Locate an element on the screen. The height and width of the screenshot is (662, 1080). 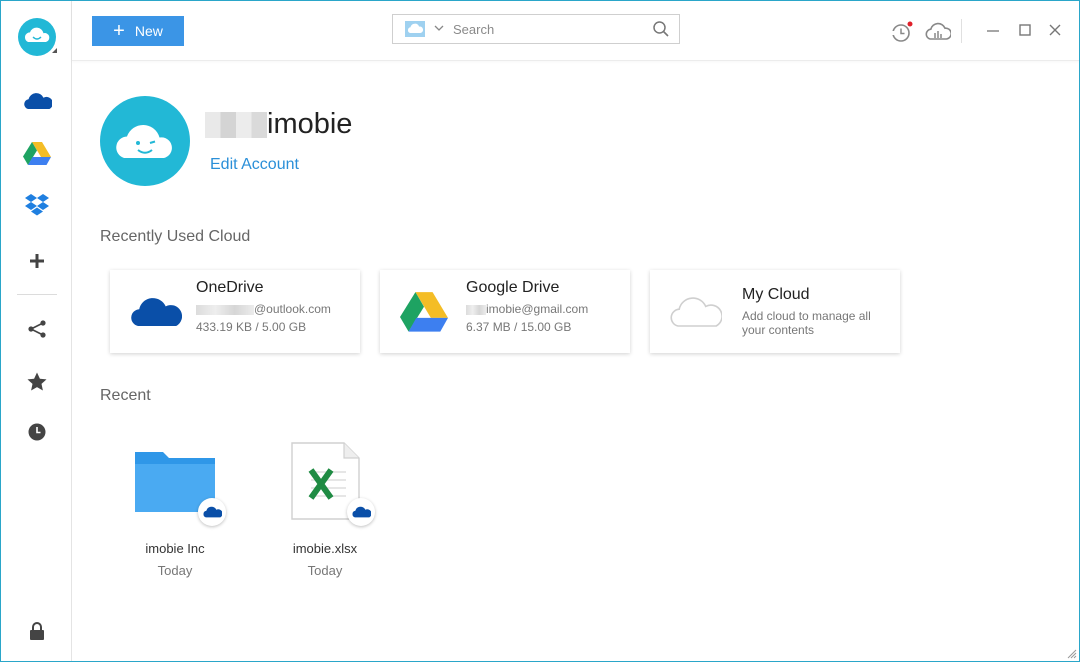
cloud-sync-icon is located at coordinates (938, 32).